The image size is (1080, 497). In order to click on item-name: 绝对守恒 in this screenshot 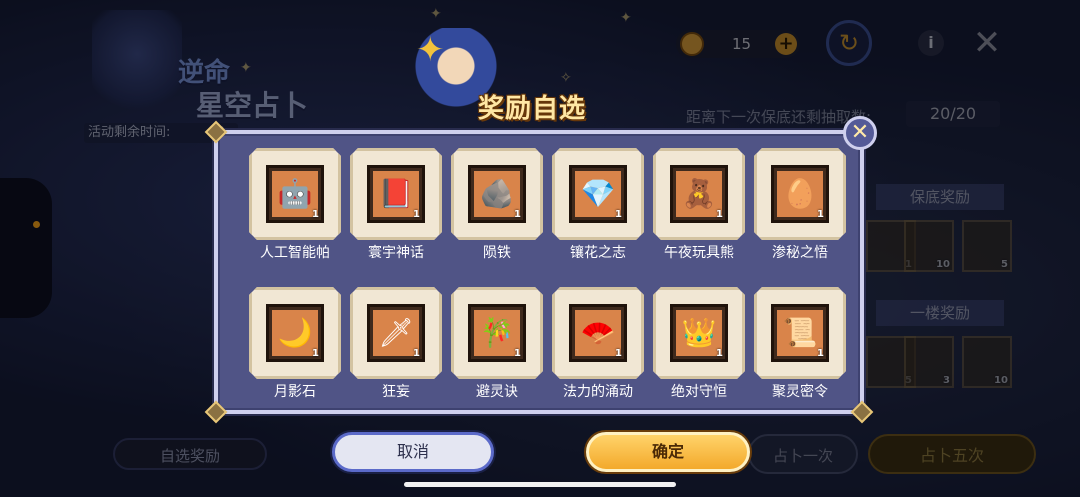, I will do `click(699, 392)`.